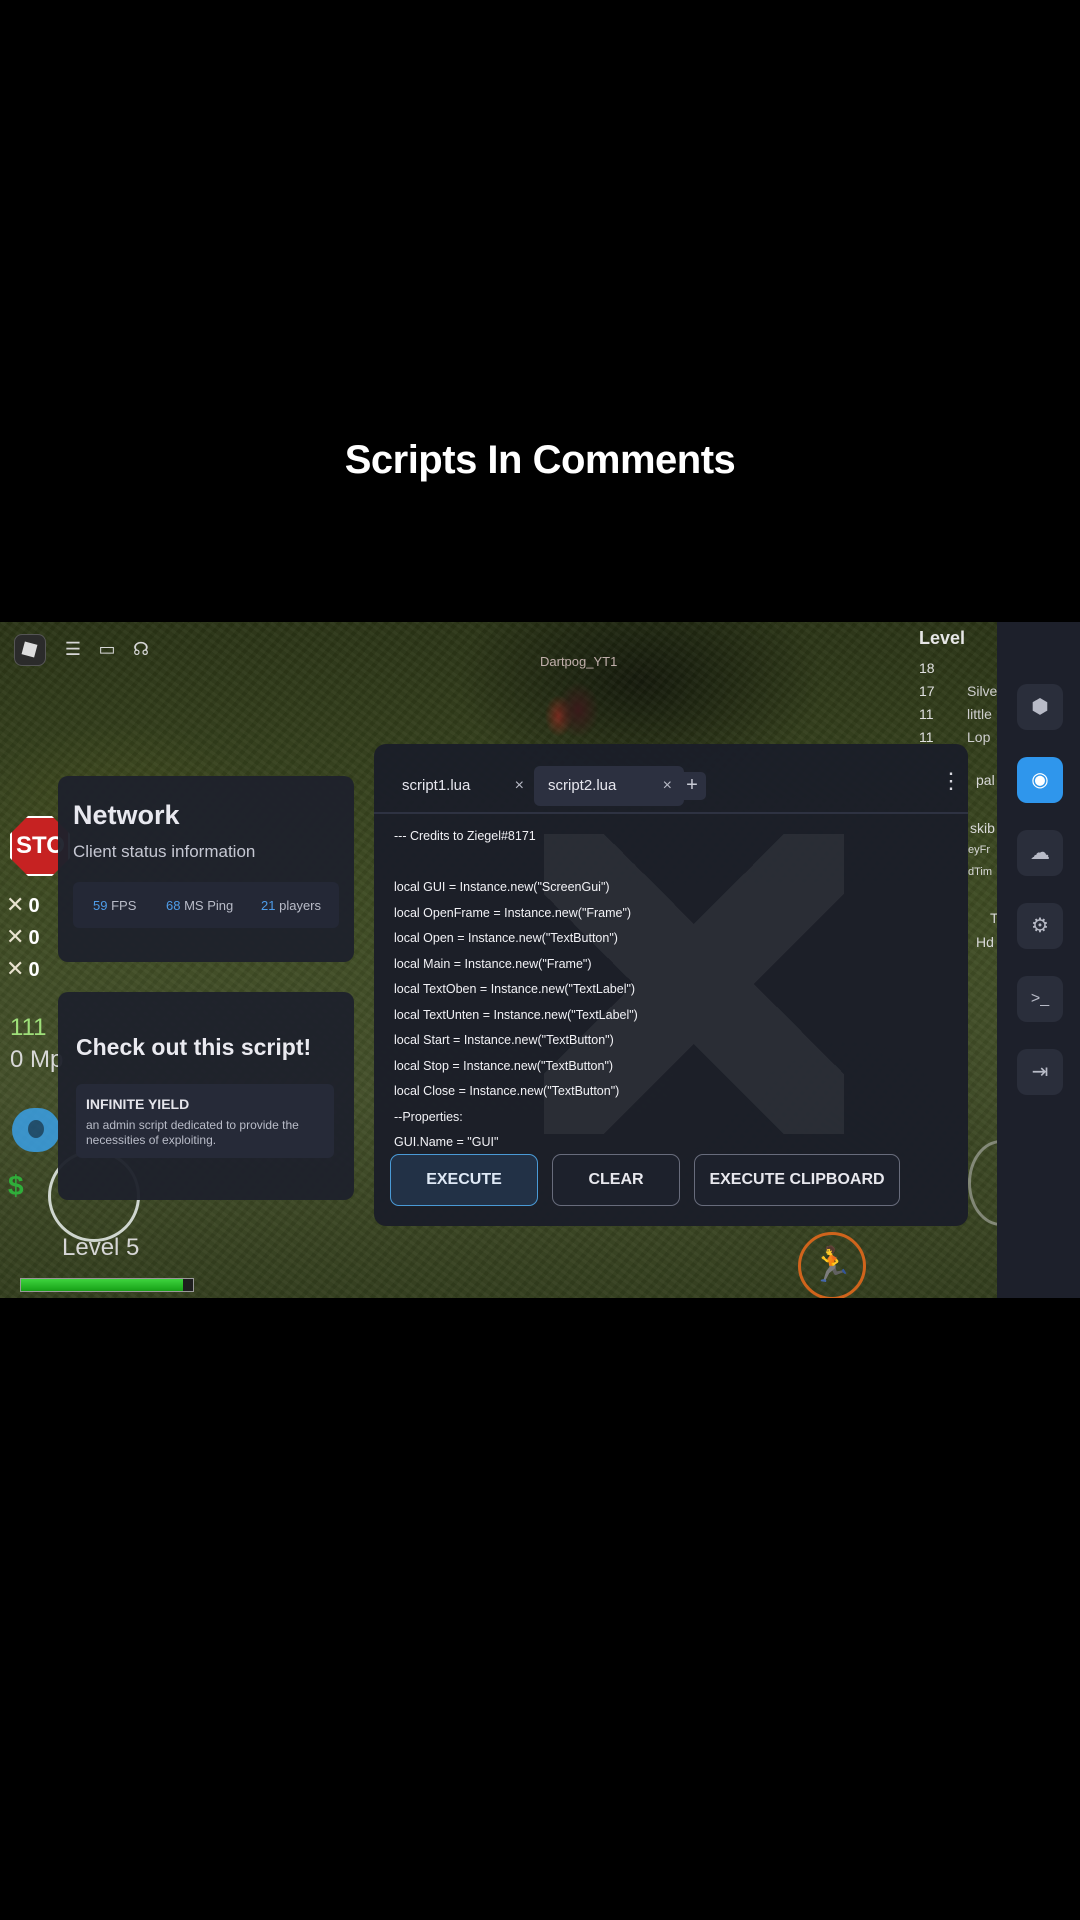 This screenshot has width=1080, height=1920. What do you see at coordinates (579, 661) in the screenshot?
I see `player-name-tag: Dartpog_YT1` at bounding box center [579, 661].